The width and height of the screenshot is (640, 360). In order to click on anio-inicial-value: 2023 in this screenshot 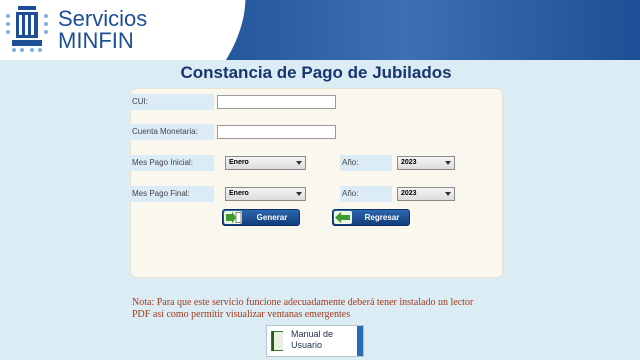, I will do `click(409, 162)`.